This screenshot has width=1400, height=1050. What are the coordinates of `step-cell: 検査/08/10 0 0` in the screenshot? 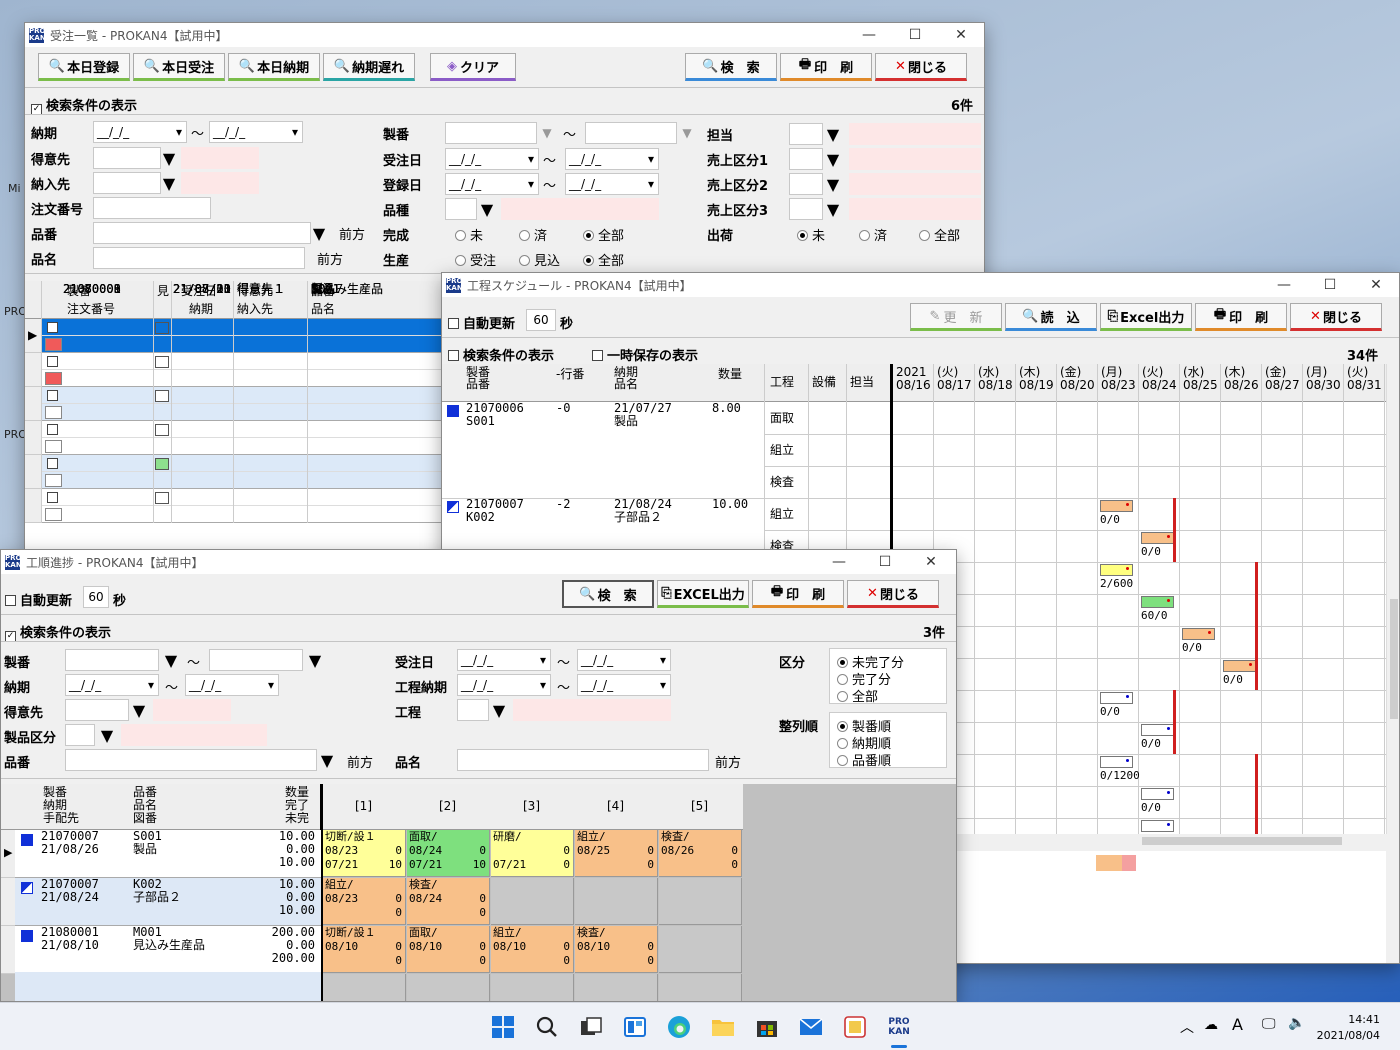 It's located at (616, 949).